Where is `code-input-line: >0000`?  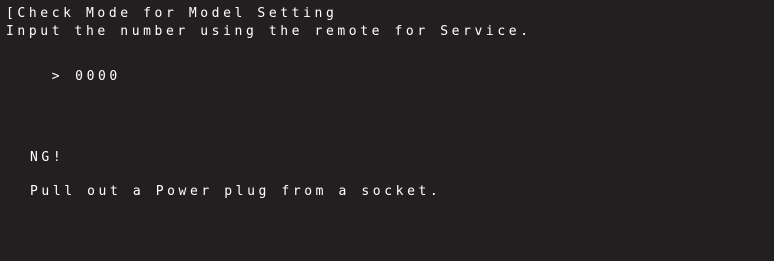 code-input-line: >0000 is located at coordinates (63, 76).